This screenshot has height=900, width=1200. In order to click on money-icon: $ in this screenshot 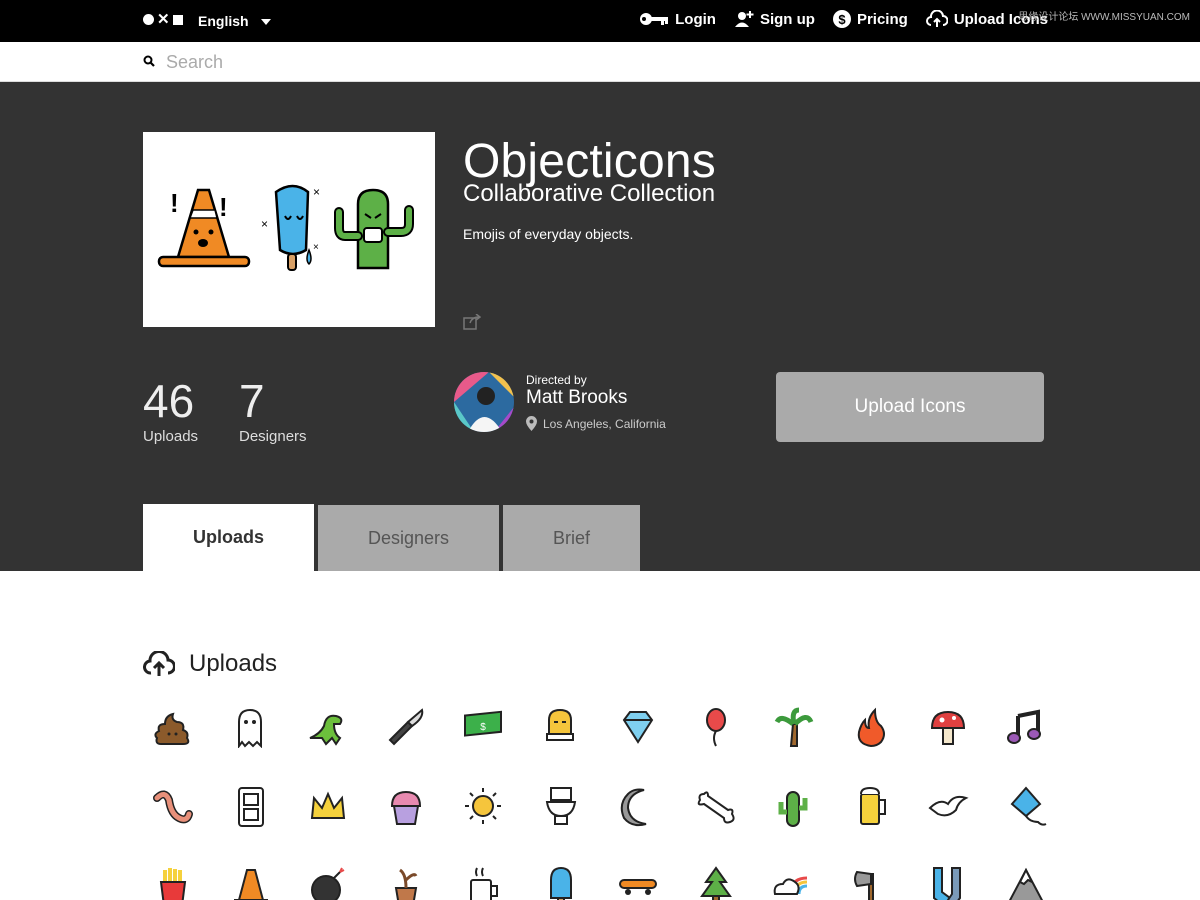, I will do `click(483, 723)`.